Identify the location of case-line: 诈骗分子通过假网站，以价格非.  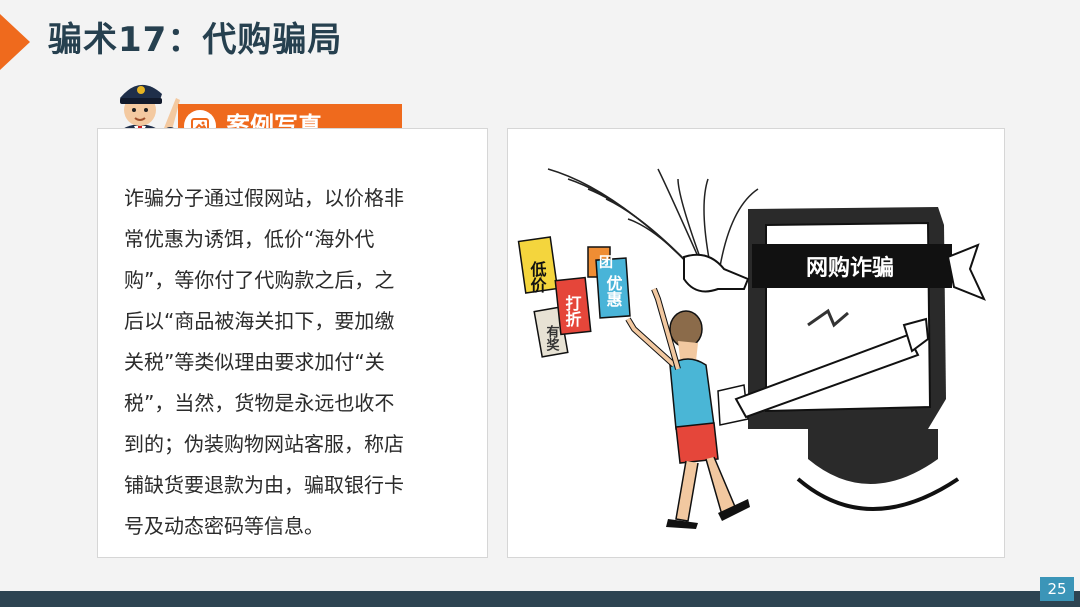
(264, 198).